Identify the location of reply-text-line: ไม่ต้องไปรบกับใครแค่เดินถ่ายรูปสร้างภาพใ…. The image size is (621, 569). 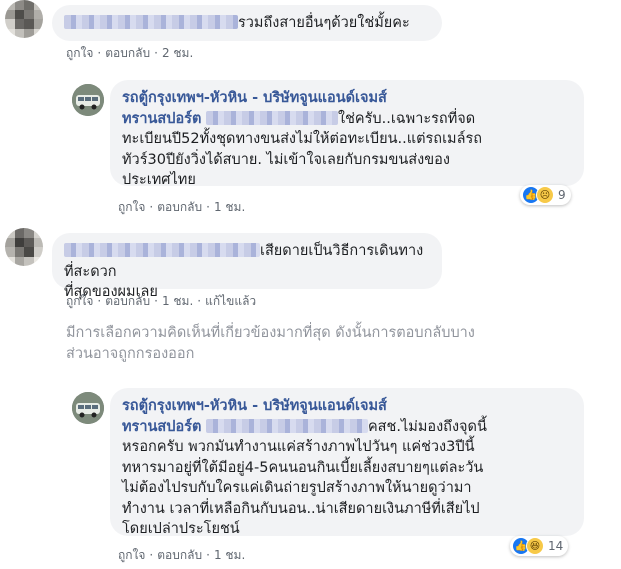
(297, 488).